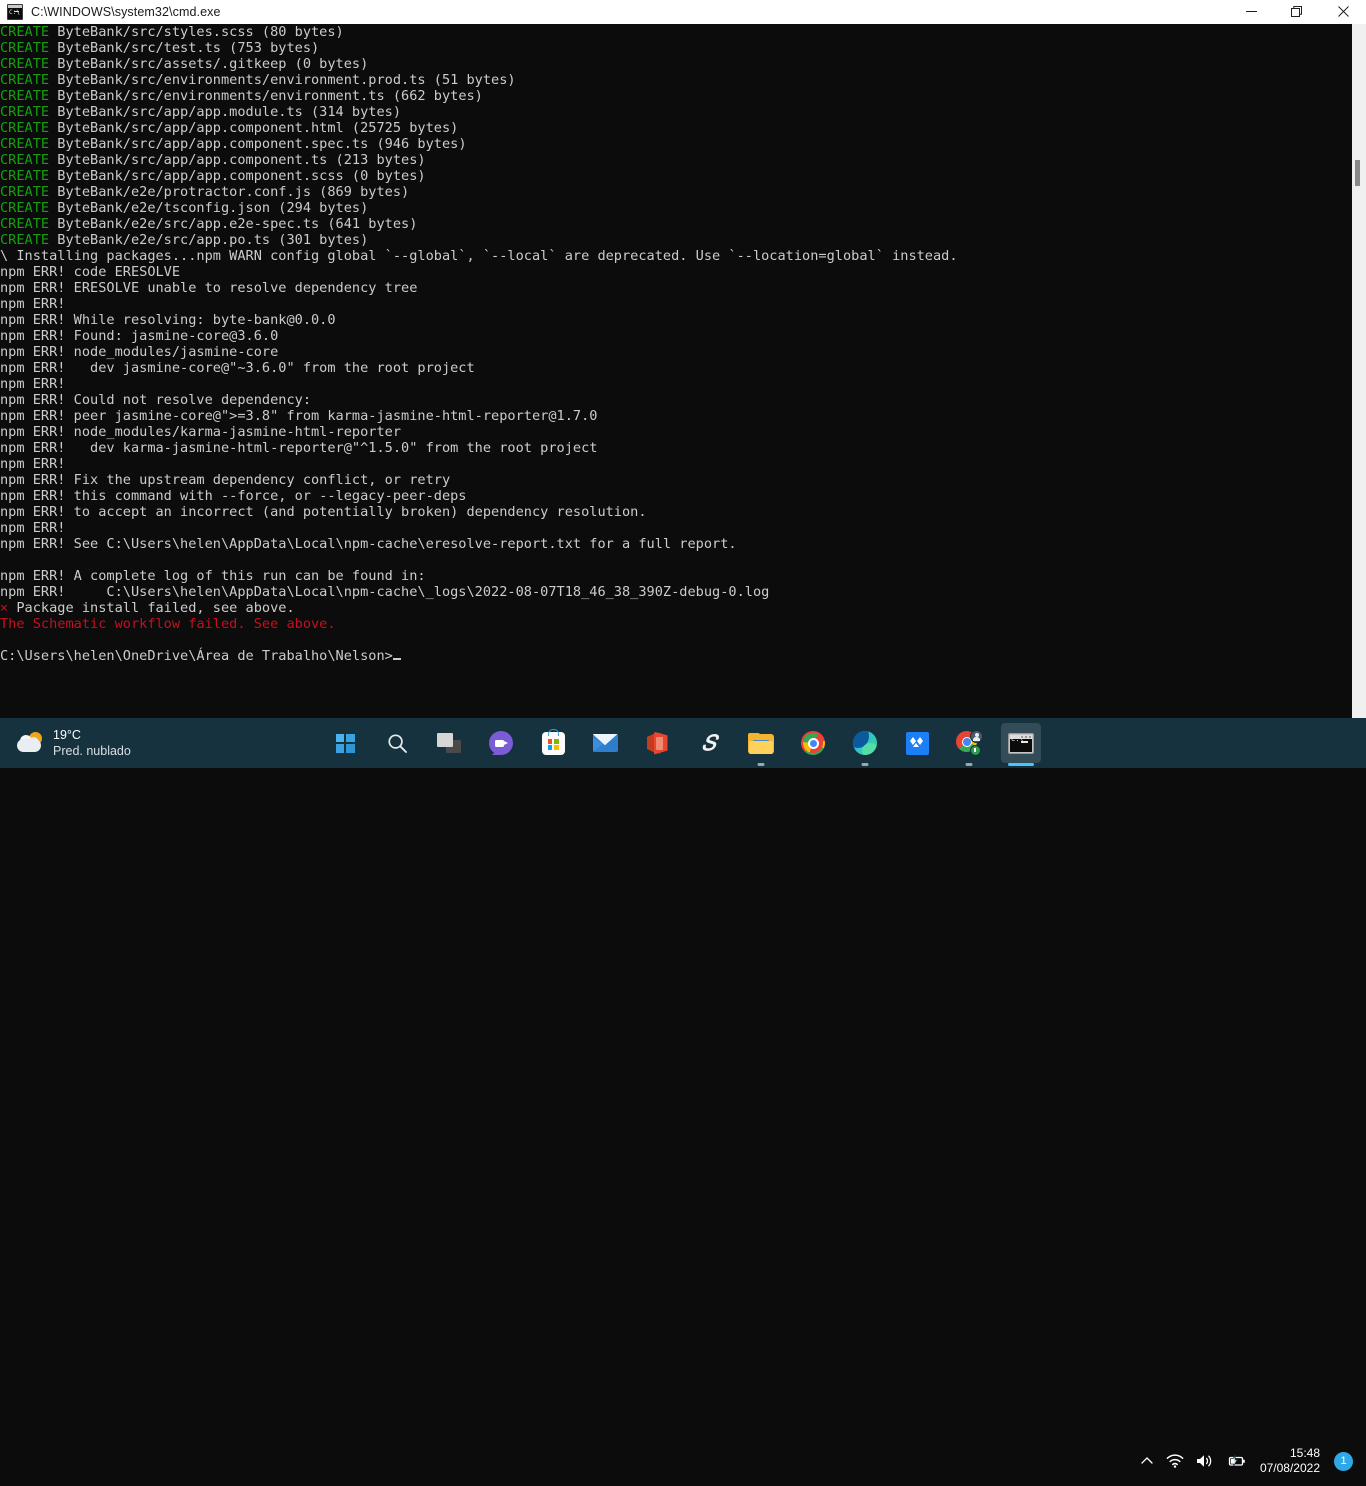  I want to click on mail-button, so click(605, 743).